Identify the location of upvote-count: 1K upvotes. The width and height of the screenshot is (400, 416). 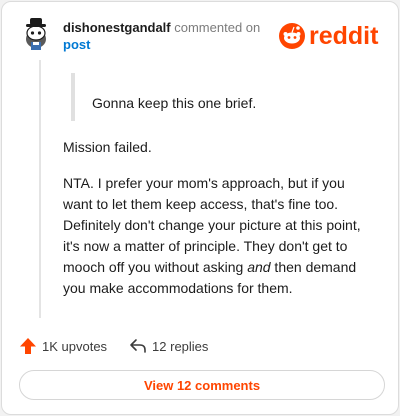
(75, 346).